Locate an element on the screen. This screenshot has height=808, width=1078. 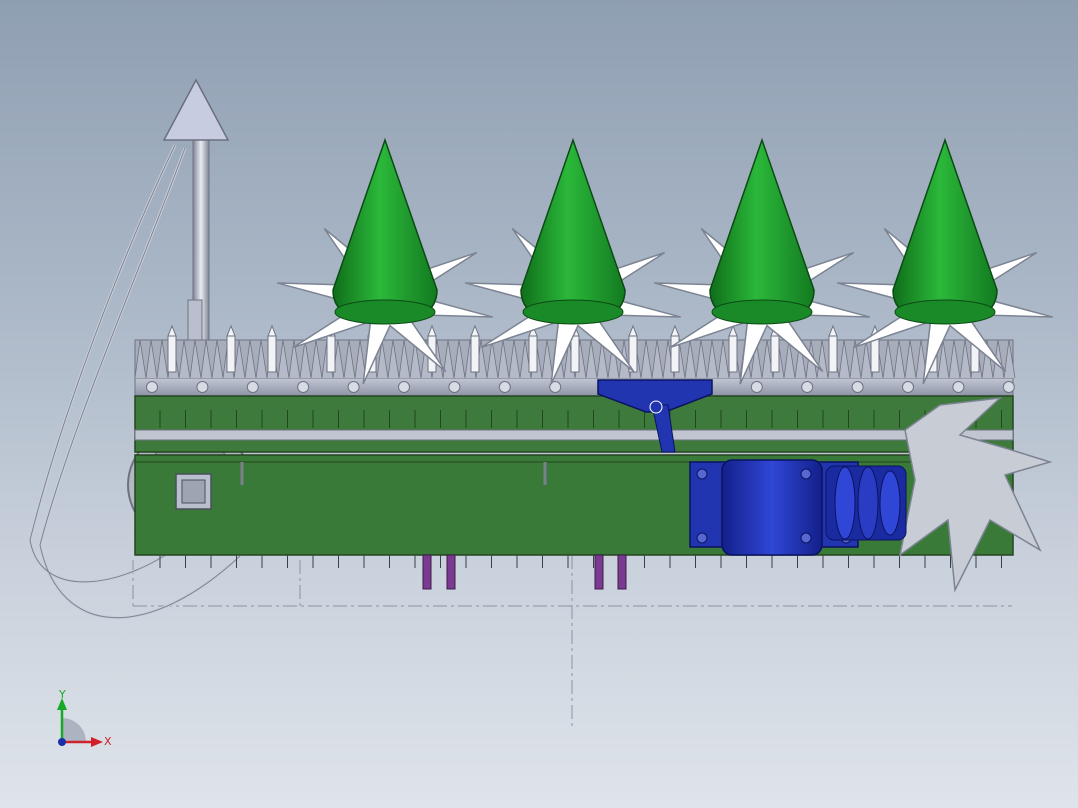
upper-frame is located at coordinates (574, 424).